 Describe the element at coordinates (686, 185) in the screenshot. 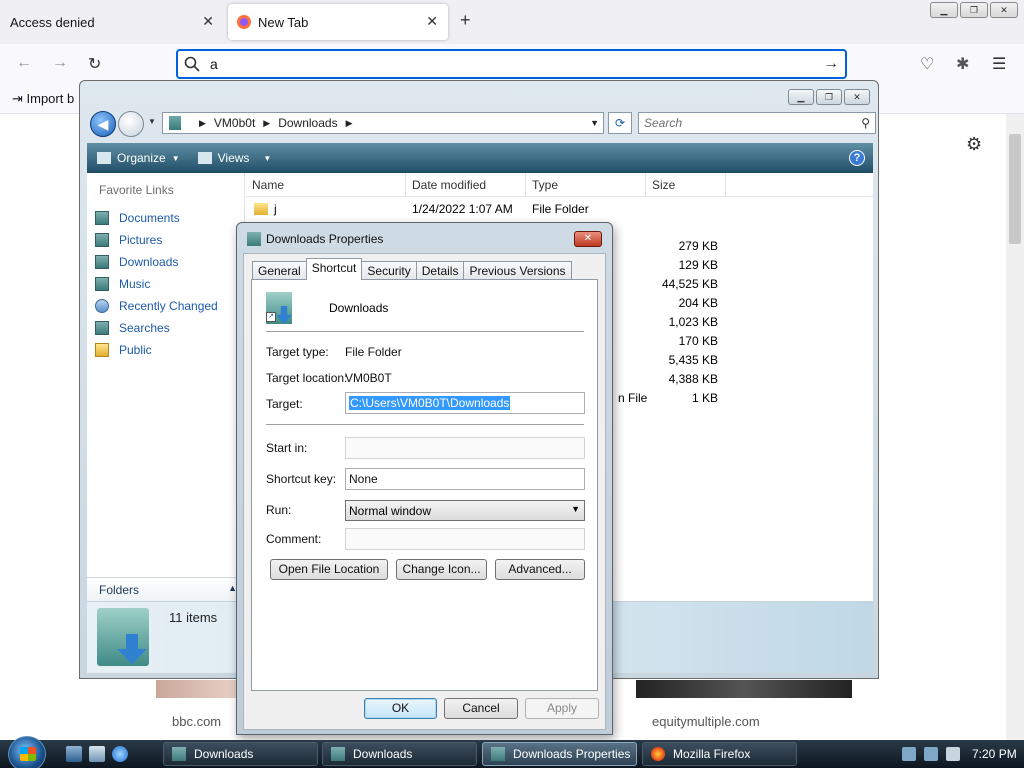

I see `column-header-size: Size` at that location.